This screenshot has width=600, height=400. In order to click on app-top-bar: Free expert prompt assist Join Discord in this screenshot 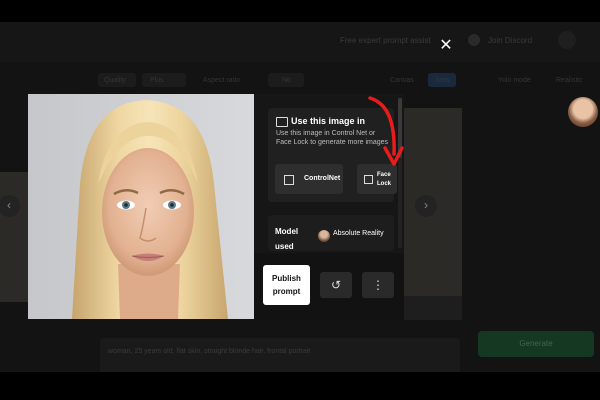, I will do `click(300, 42)`.